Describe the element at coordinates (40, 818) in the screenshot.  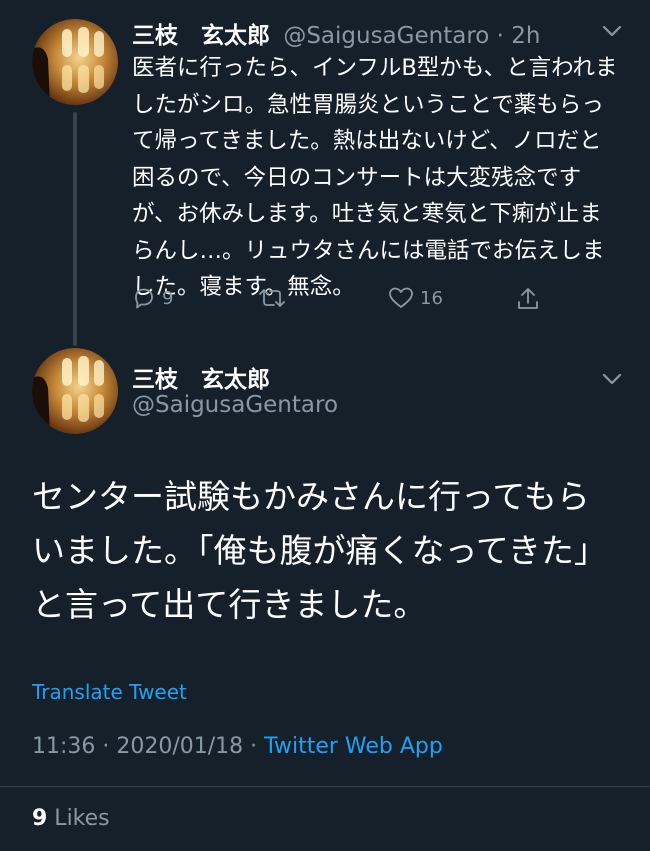
I see `likes-count: 9` at that location.